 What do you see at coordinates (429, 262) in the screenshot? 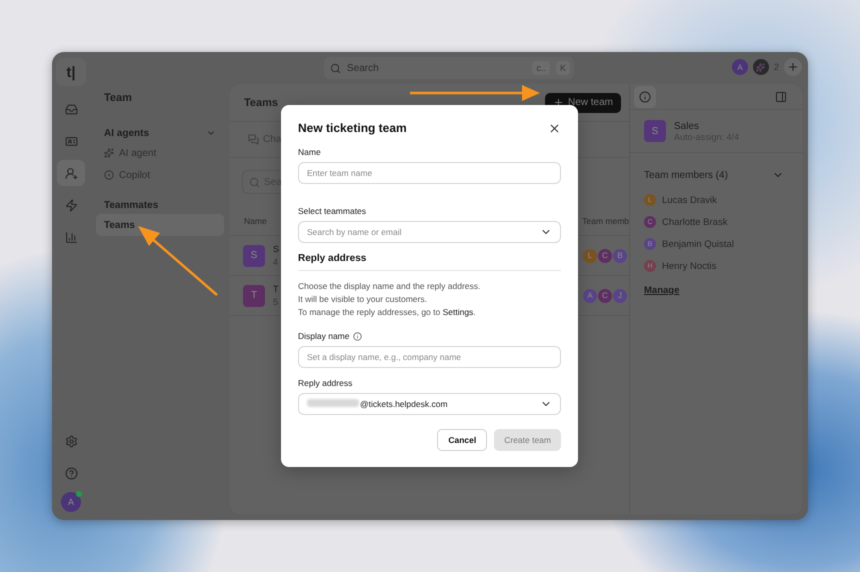
I see `section-heading: Reply address` at bounding box center [429, 262].